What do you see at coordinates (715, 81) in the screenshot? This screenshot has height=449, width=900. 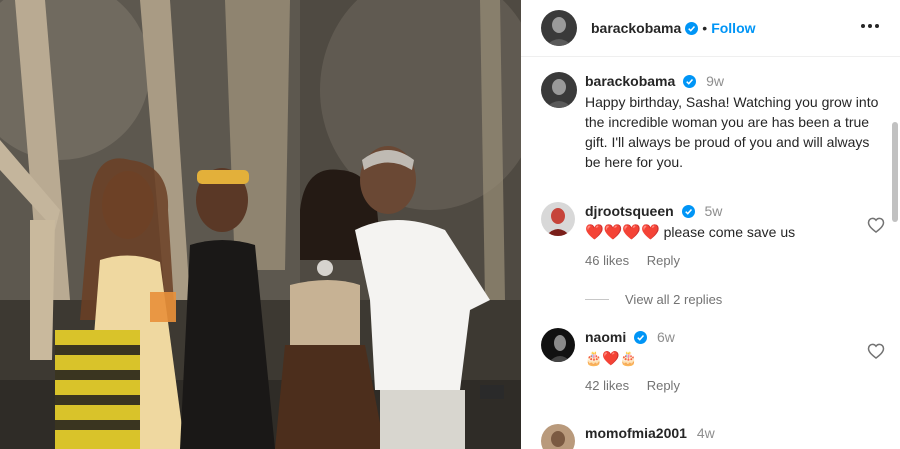 I see `caption-time: 9w` at bounding box center [715, 81].